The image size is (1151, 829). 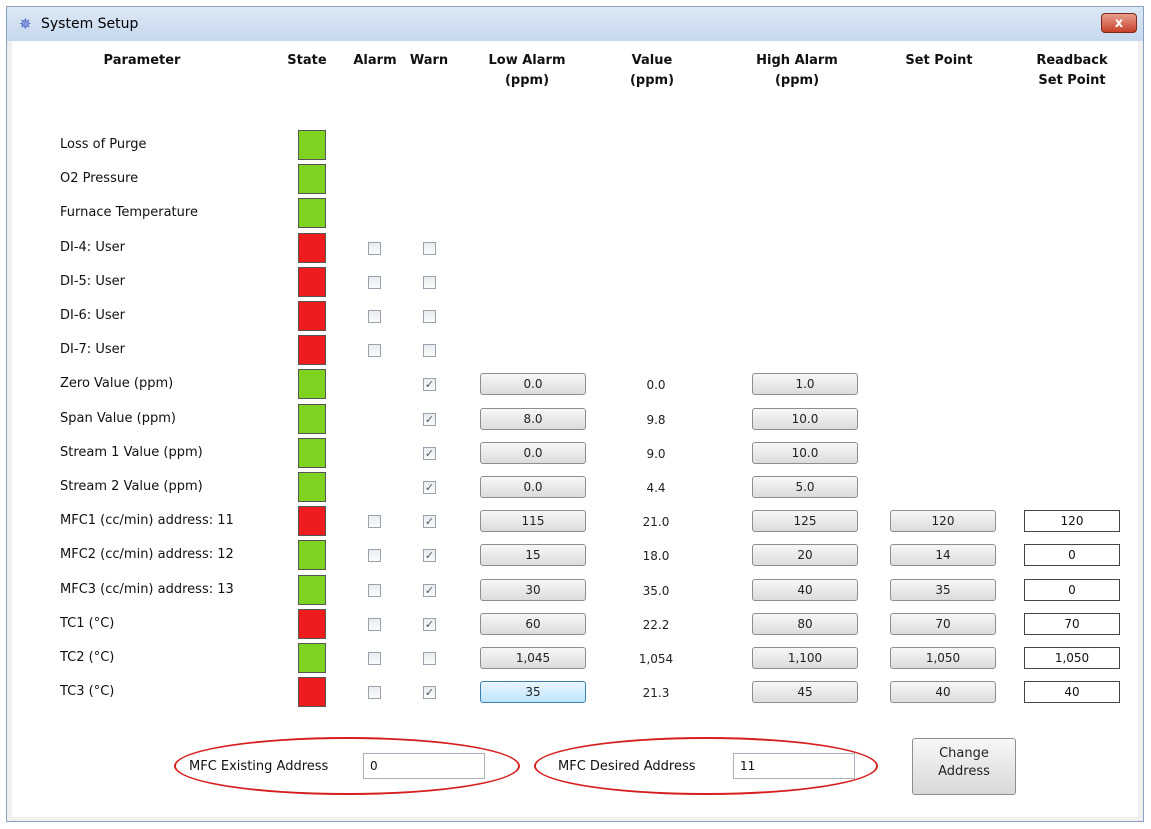 What do you see at coordinates (805, 384) in the screenshot?
I see `high-alarm-button: 1.0` at bounding box center [805, 384].